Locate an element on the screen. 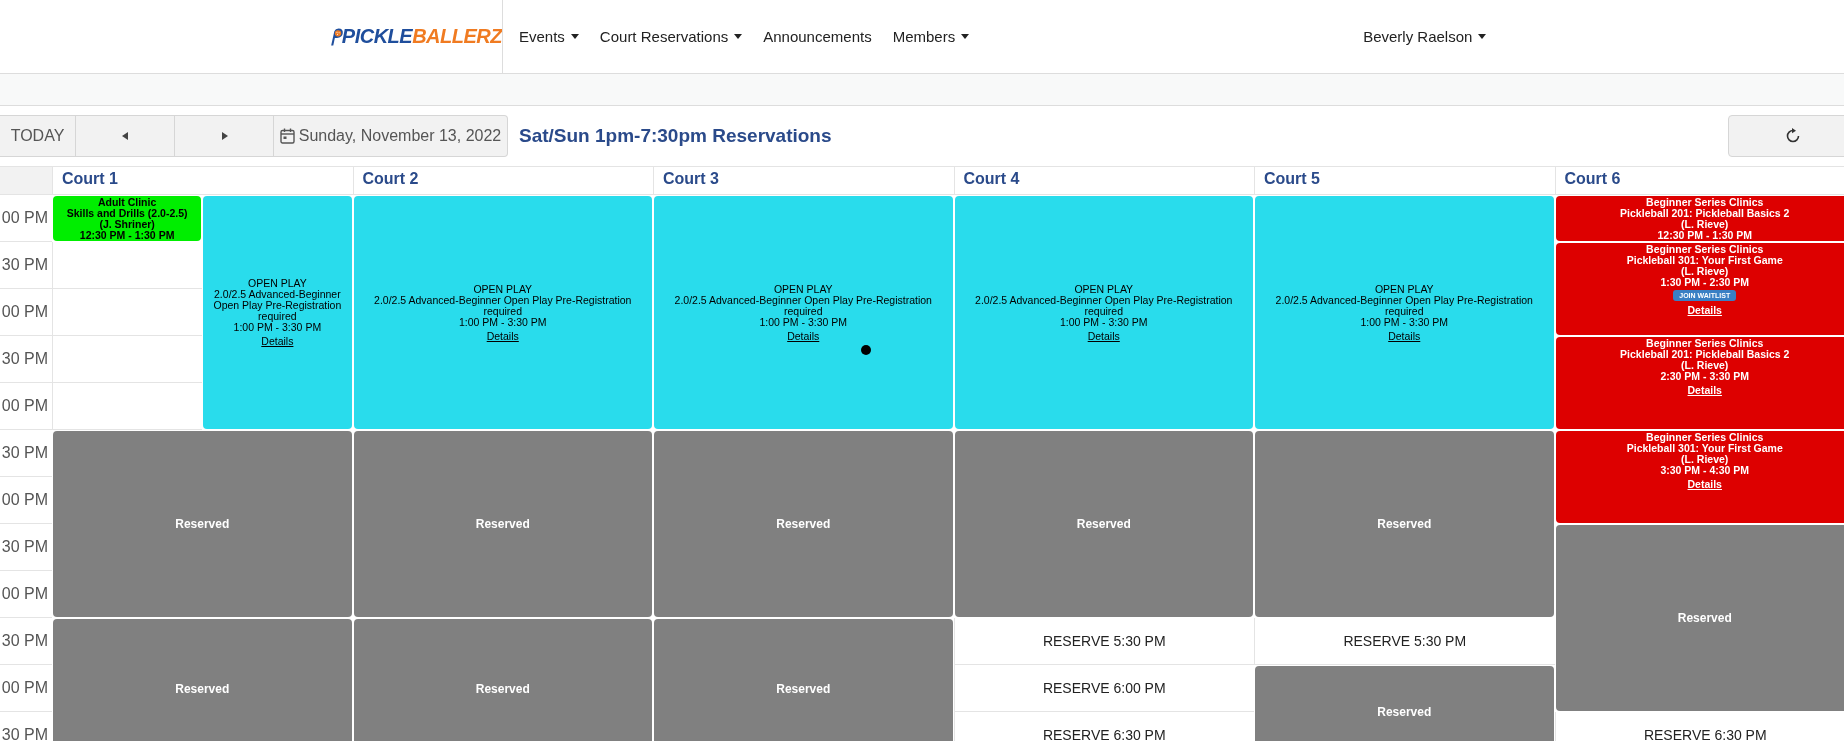 The width and height of the screenshot is (1844, 741). next-button is located at coordinates (224, 136).